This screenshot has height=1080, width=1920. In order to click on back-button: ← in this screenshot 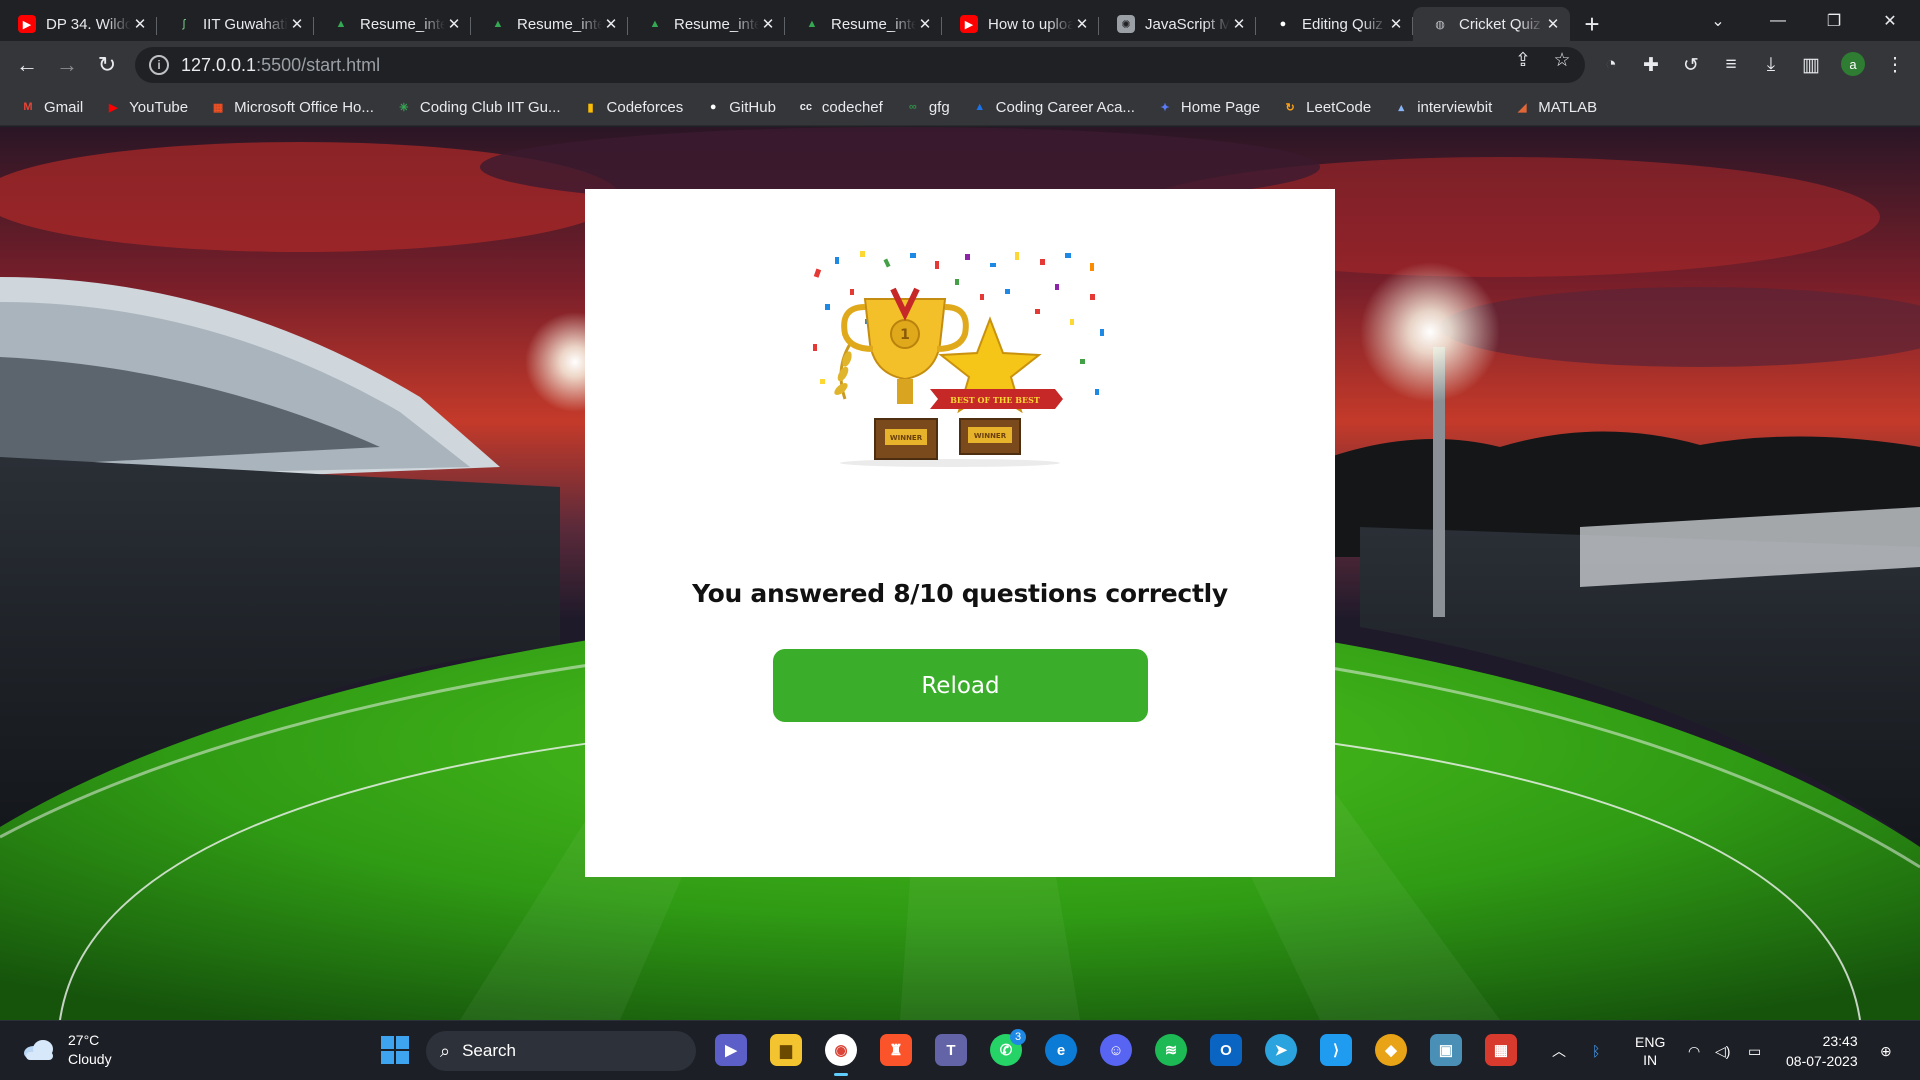, I will do `click(27, 65)`.